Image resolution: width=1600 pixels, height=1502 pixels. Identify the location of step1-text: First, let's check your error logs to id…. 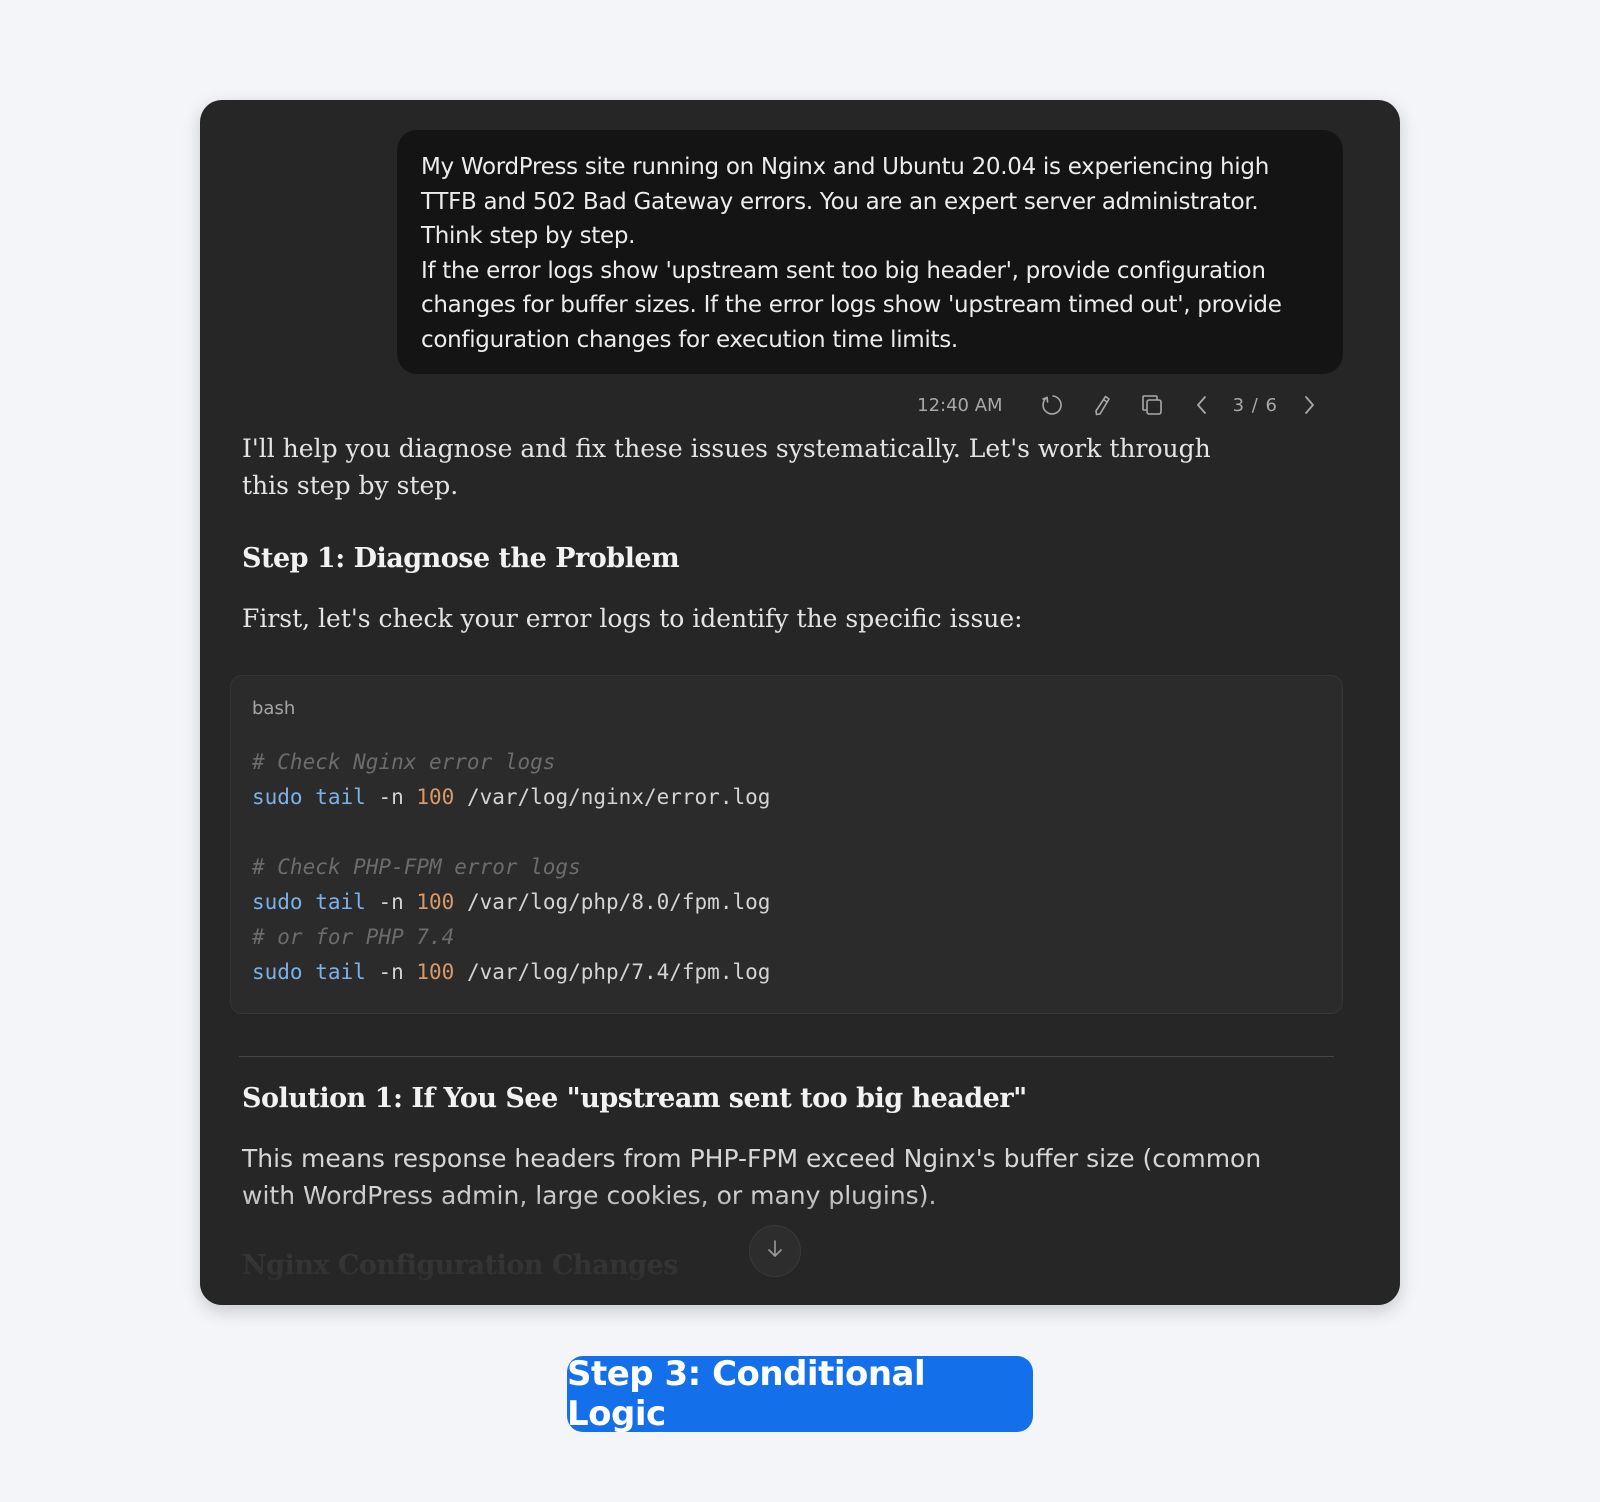
(632, 618).